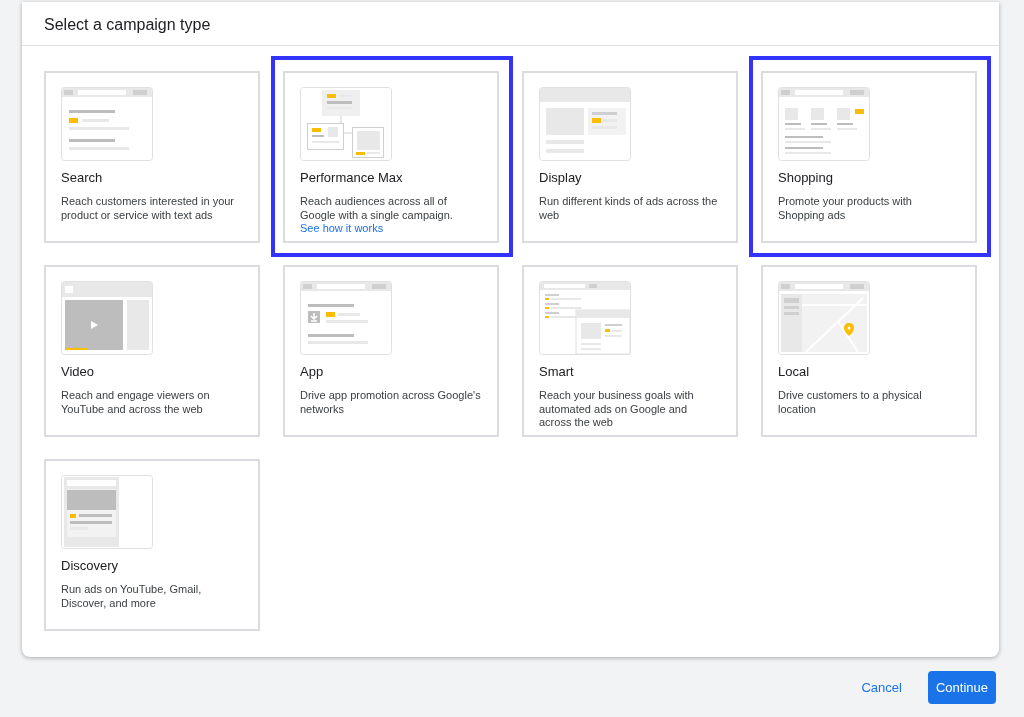 The image size is (1024, 717). What do you see at coordinates (630, 351) in the screenshot?
I see `campaign-type-card: Smart Reach your business goals with automated ads on Google and across the web` at bounding box center [630, 351].